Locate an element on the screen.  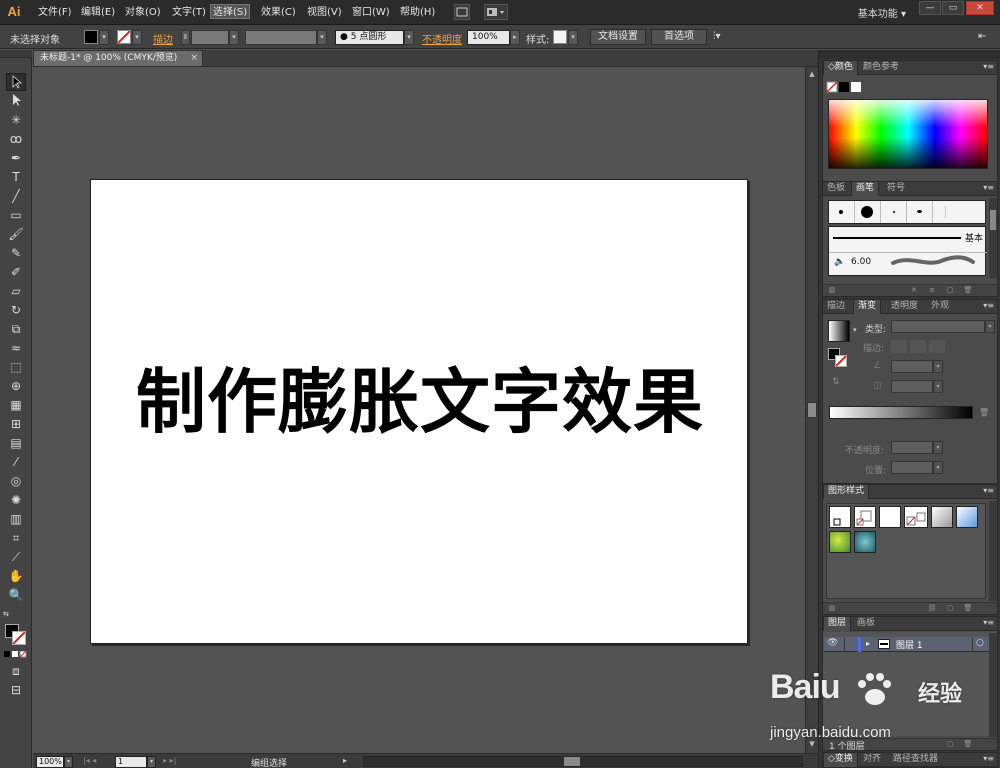
free-transform-tool-icon: ⬚ is located at coordinates (16, 367).